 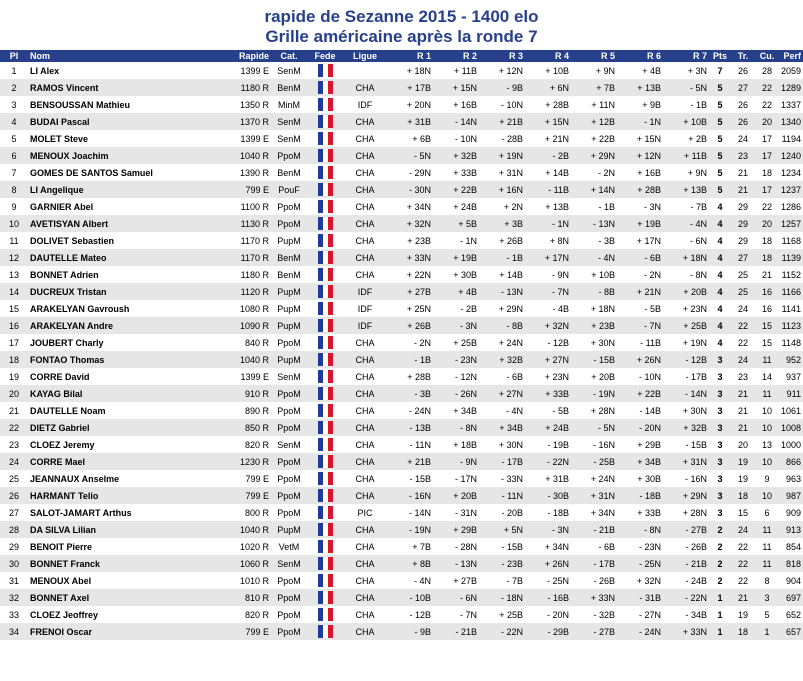 I want to click on cell-round-5: + 9N, so click(x=605, y=70).